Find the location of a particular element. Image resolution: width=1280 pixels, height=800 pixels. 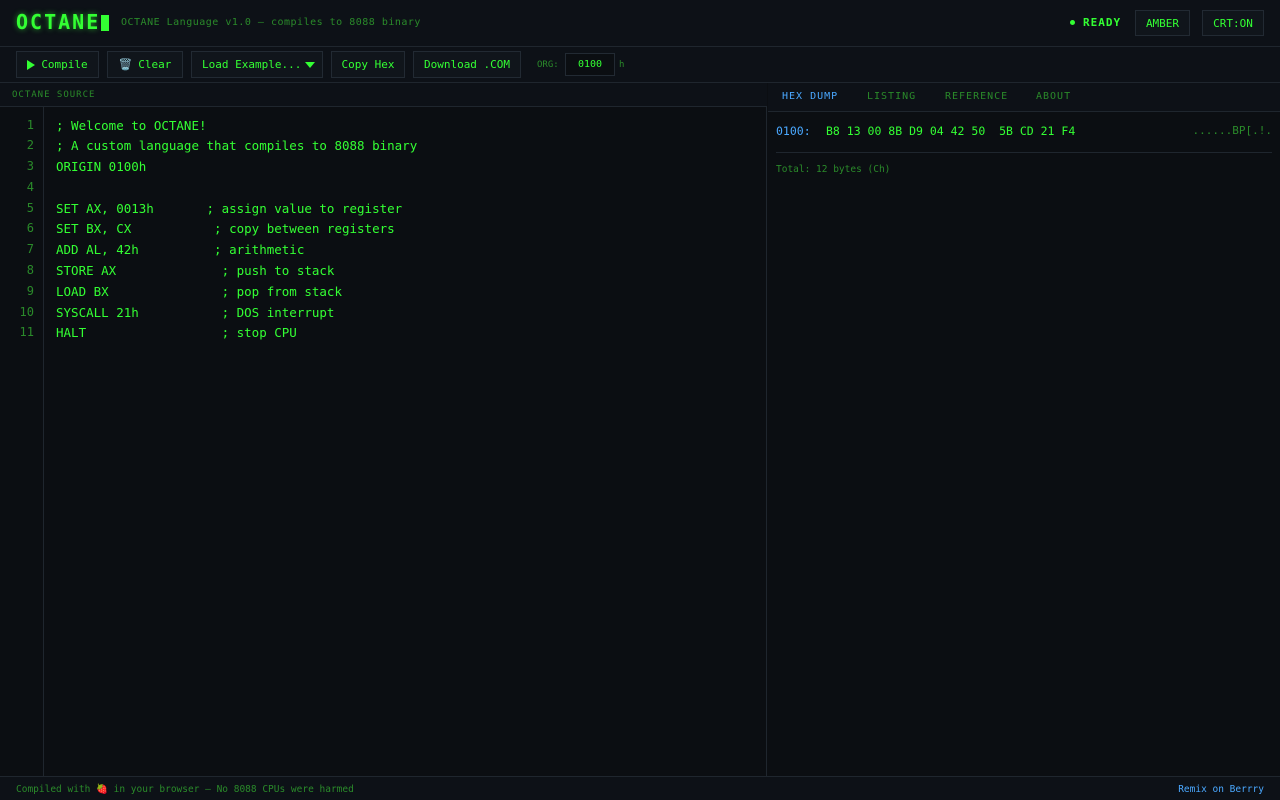

clear-button: 🗑️ Clear is located at coordinates (145, 64).